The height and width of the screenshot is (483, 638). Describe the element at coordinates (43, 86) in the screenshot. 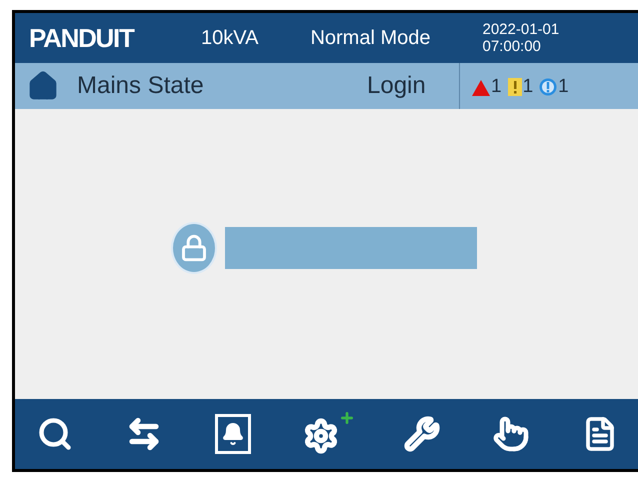

I see `home-icon` at that location.